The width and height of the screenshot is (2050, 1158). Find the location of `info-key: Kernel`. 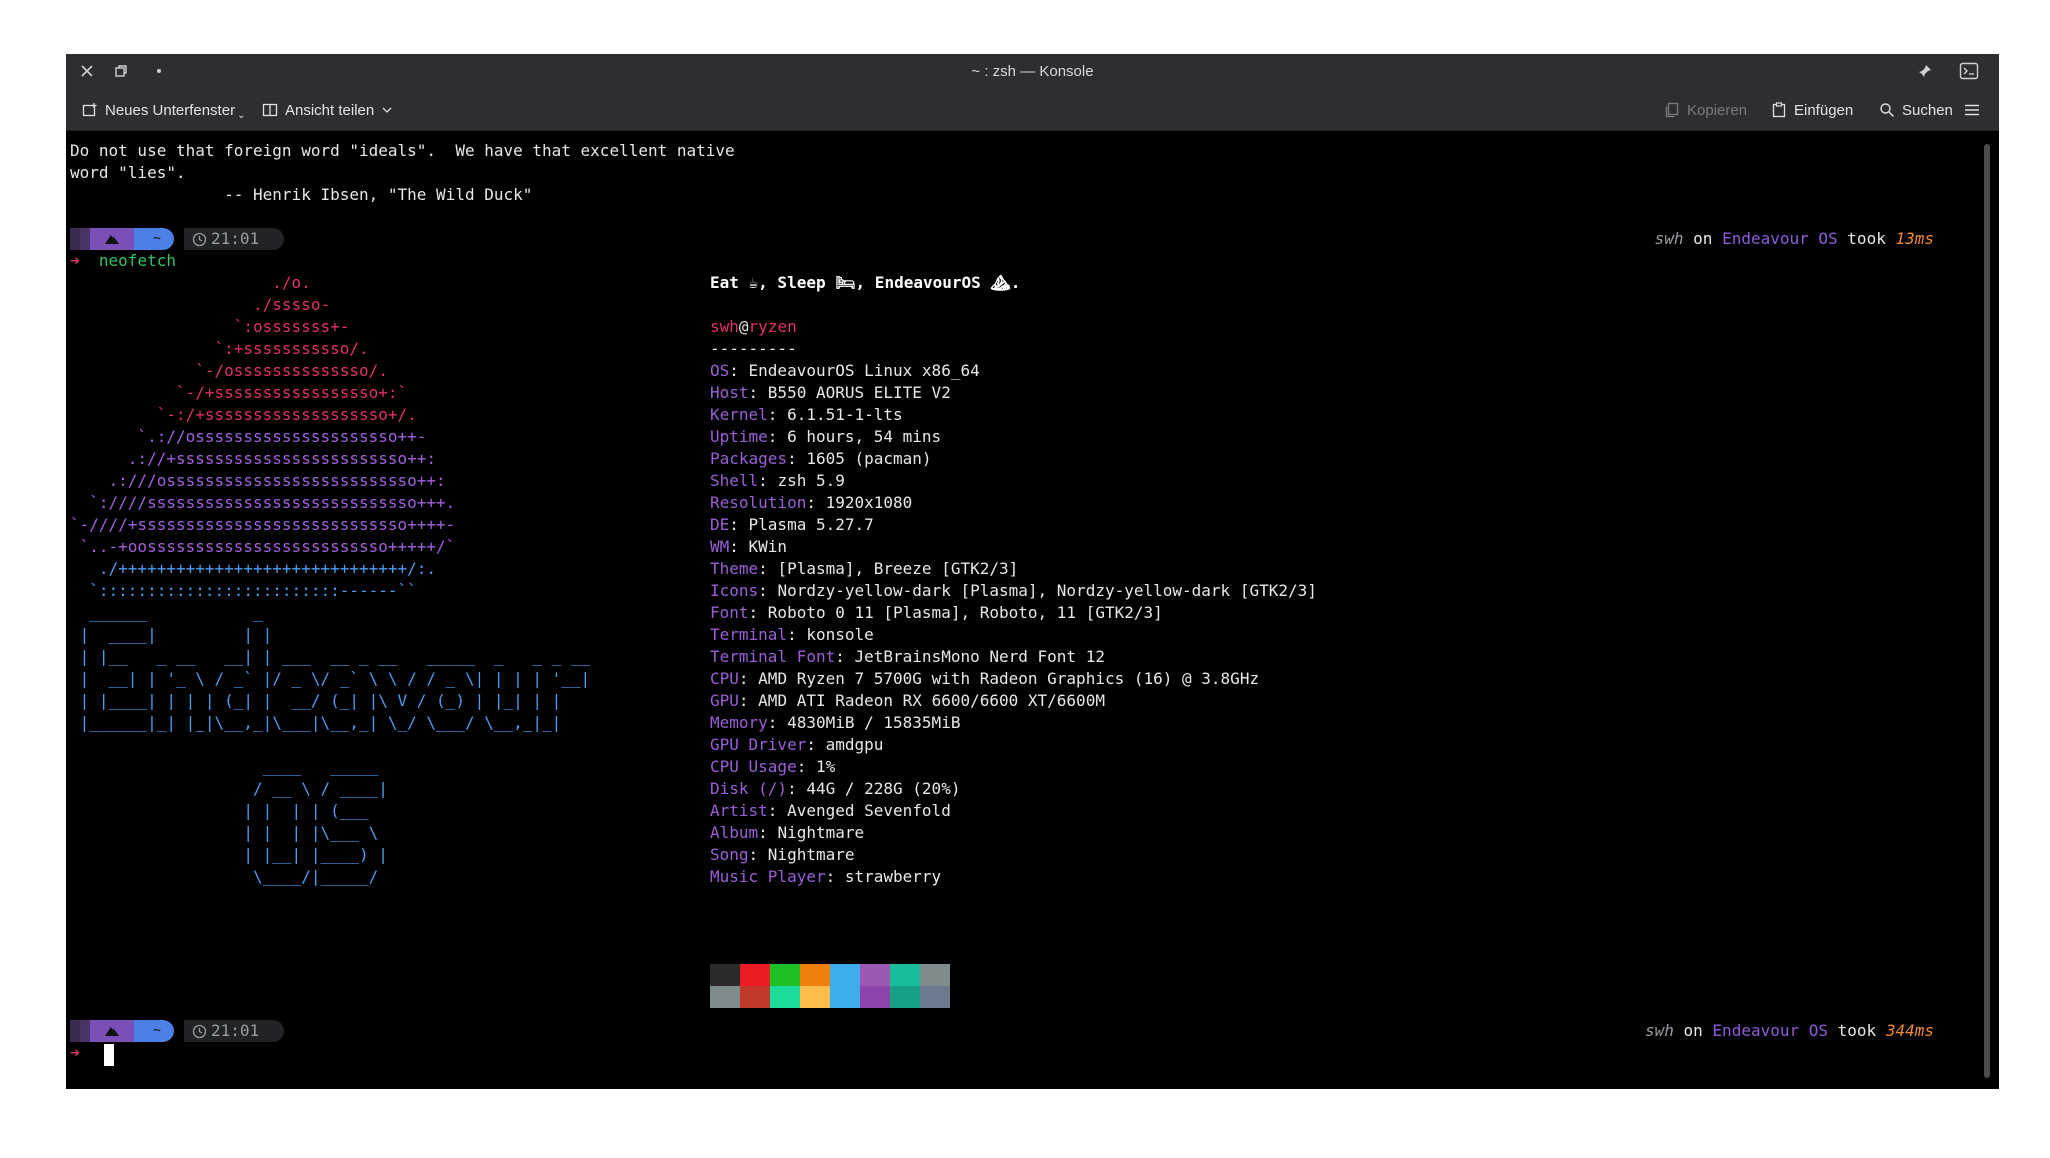

info-key: Kernel is located at coordinates (739, 414).